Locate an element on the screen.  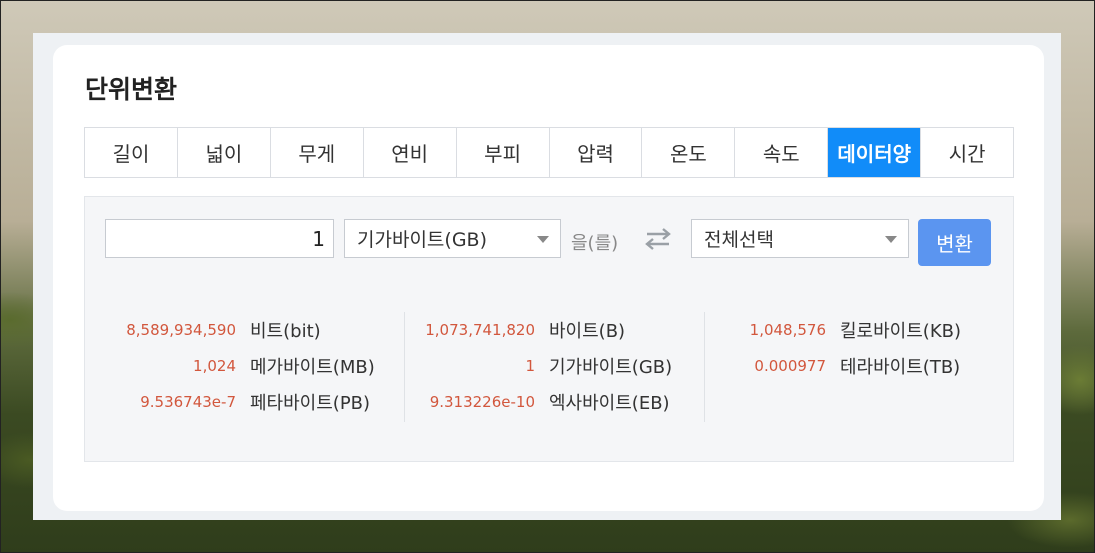
results-column: 1,048,576 킬로바이트(KB) 0.000977 테라바이트(TB) is located at coordinates (845, 367).